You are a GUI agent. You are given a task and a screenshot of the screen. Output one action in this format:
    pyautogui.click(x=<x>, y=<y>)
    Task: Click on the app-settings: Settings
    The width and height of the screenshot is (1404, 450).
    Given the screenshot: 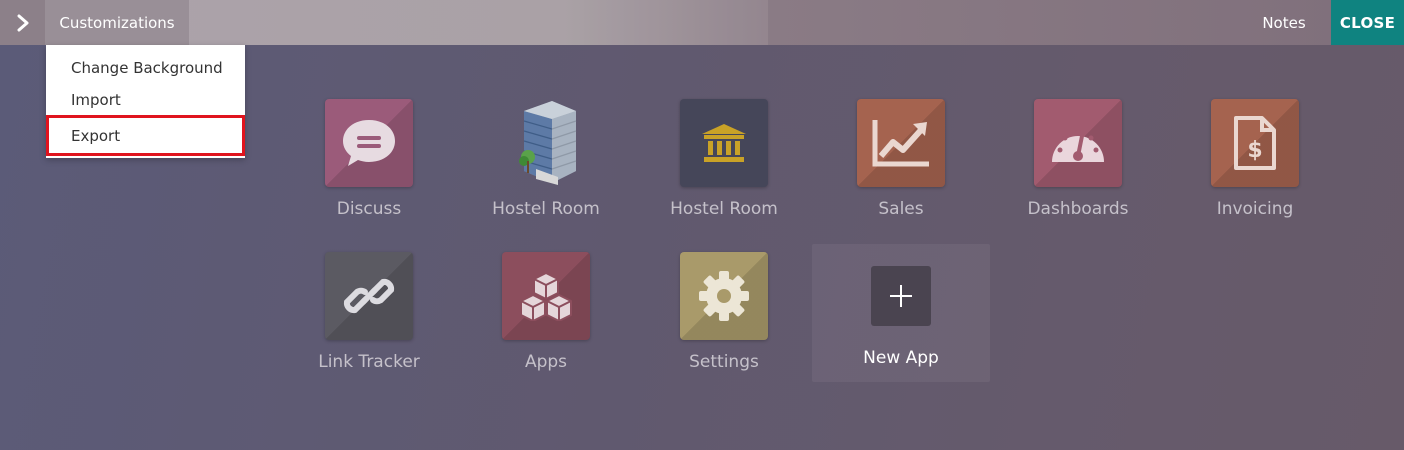 What is the action you would take?
    pyautogui.click(x=724, y=322)
    